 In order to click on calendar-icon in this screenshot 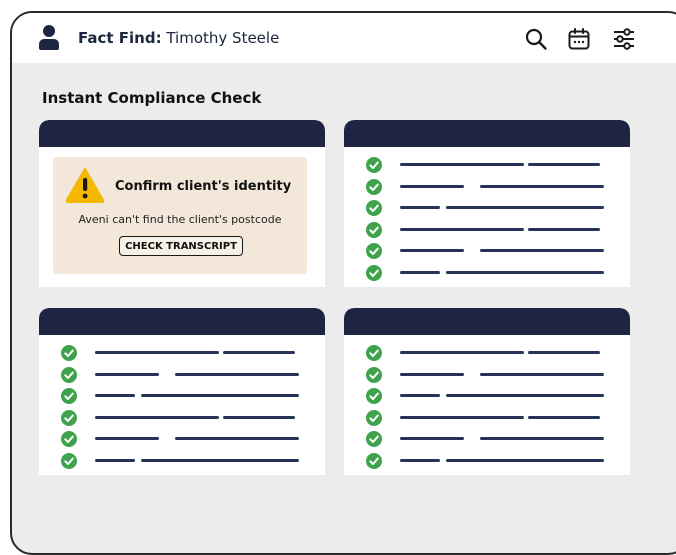, I will do `click(579, 39)`.